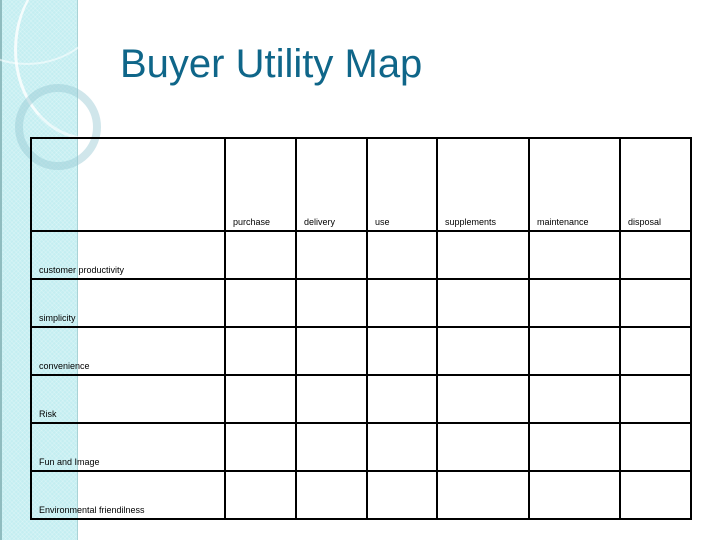 The height and width of the screenshot is (540, 720). I want to click on row-label: Fun and Image, so click(128, 447).